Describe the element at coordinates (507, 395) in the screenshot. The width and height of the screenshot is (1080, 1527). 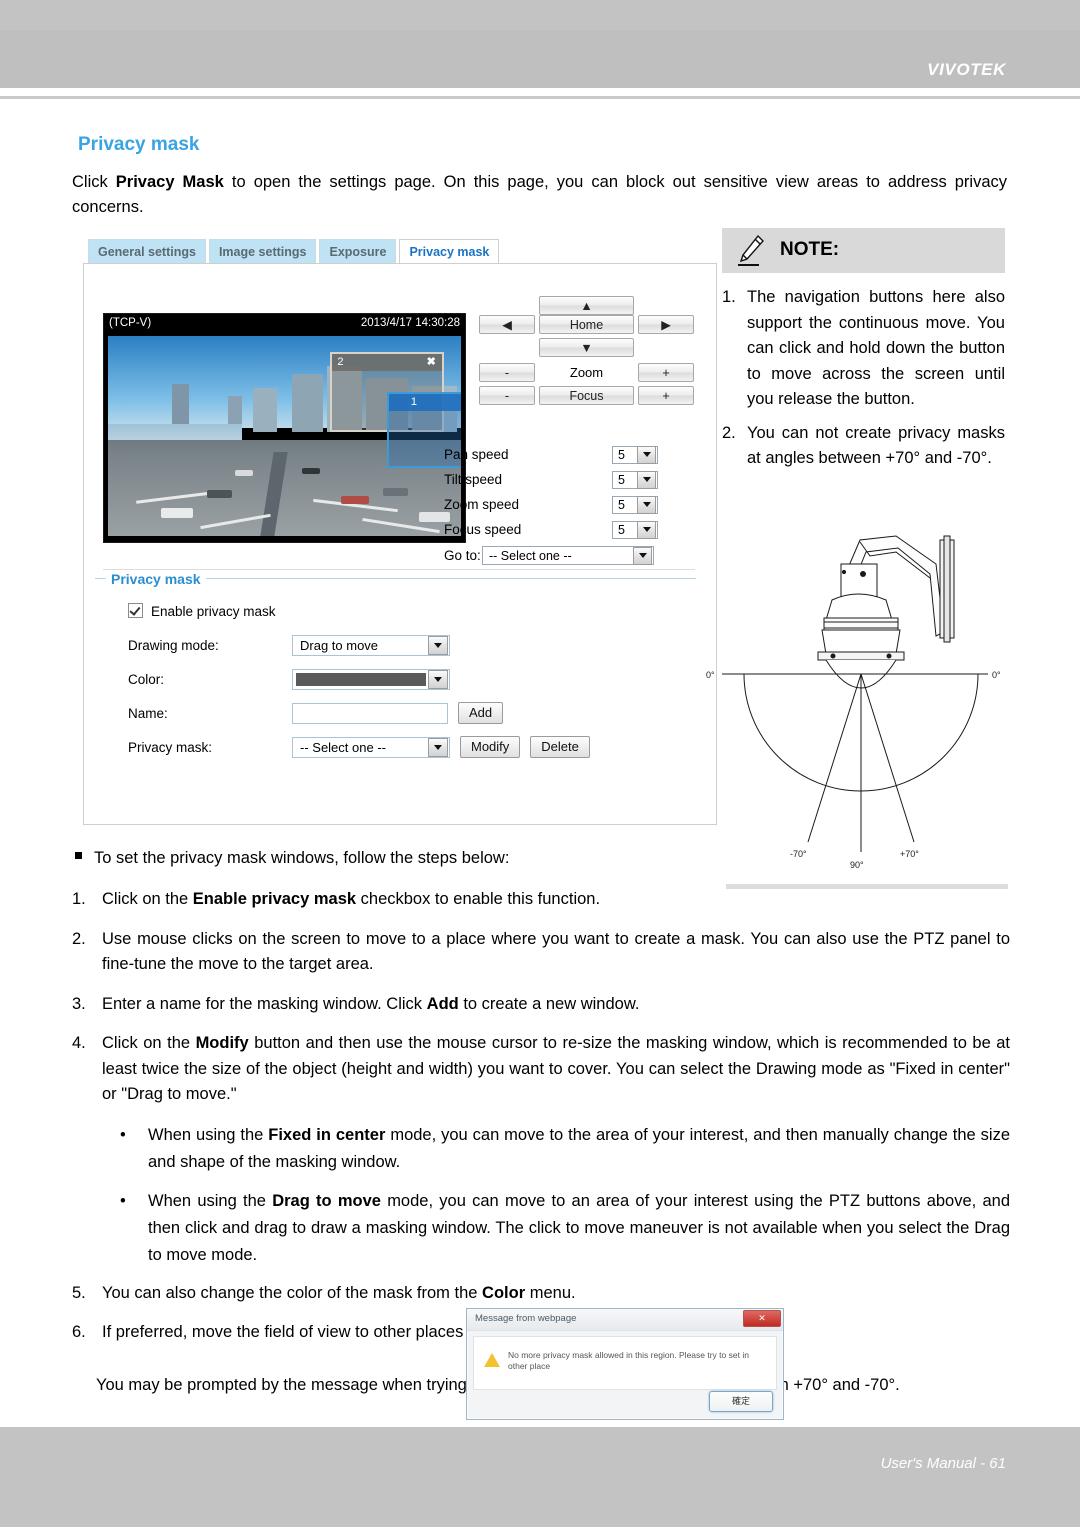
I see `focus-near-button: -` at that location.